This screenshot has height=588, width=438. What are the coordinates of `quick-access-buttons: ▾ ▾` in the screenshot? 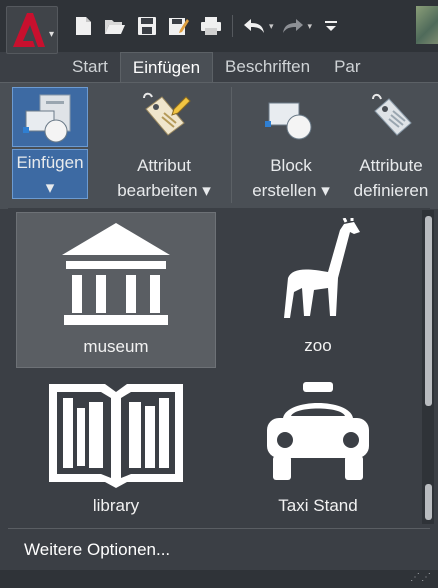 It's located at (207, 26).